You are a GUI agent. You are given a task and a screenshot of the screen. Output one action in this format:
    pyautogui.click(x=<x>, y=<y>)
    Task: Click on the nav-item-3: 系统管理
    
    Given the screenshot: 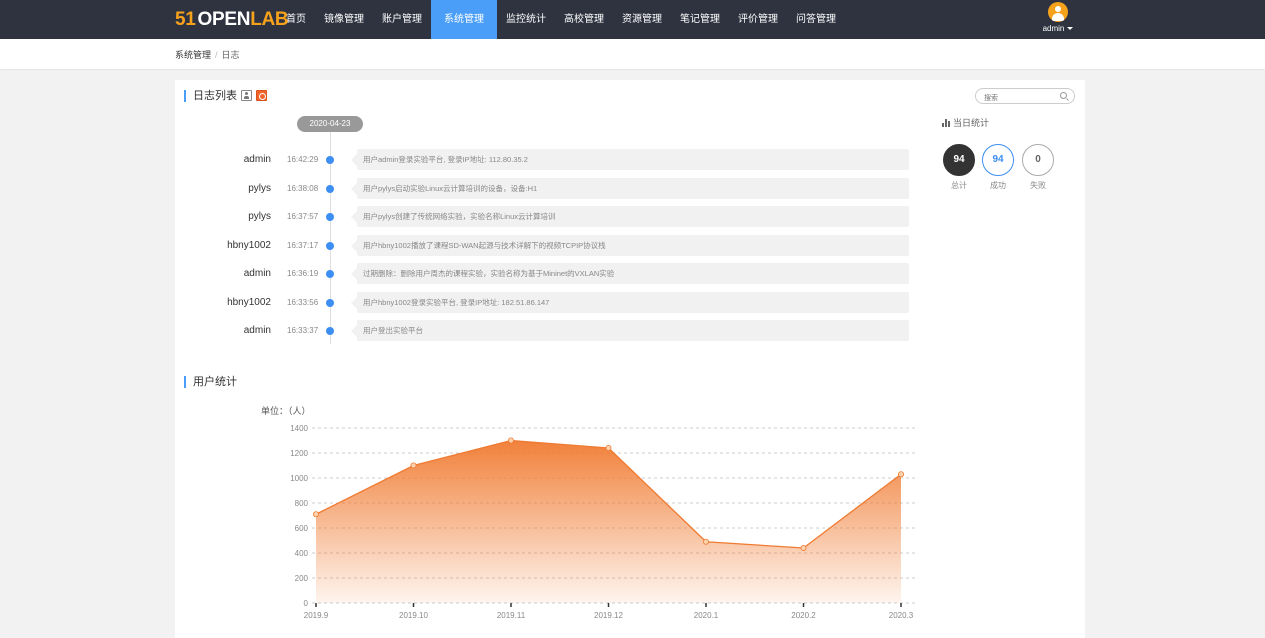 What is the action you would take?
    pyautogui.click(x=464, y=19)
    